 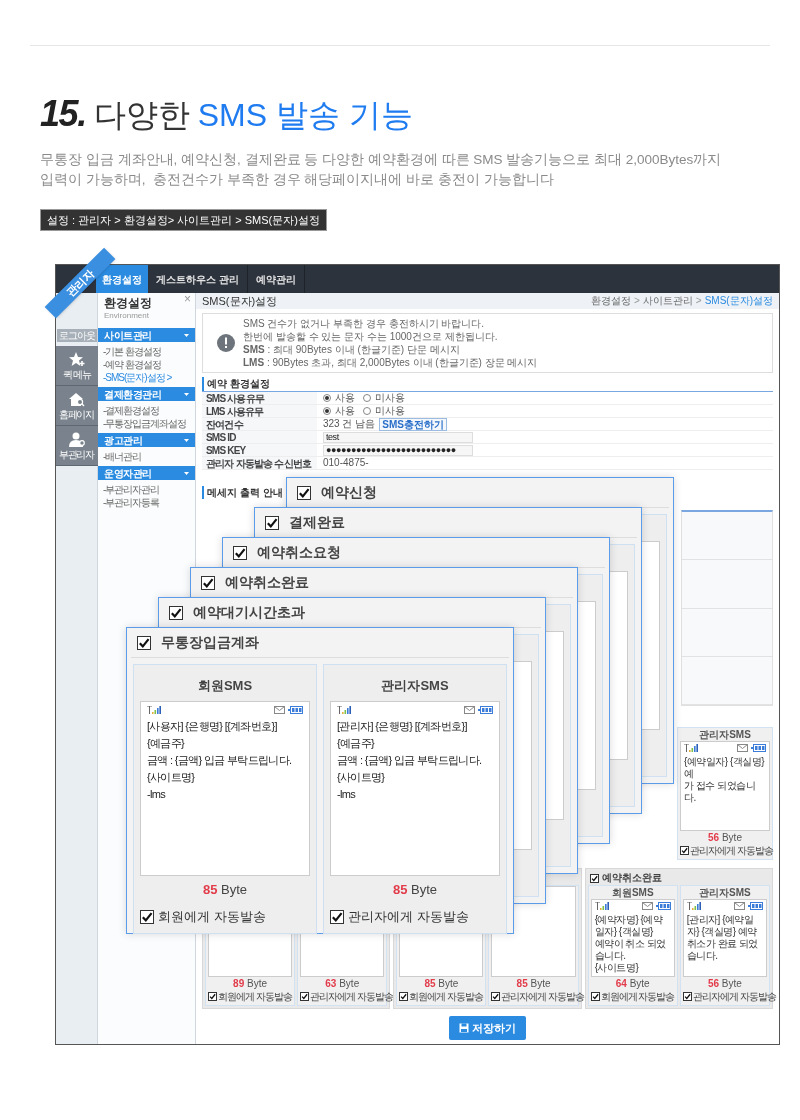 I want to click on sidebar-link: -부관리자관리, so click(x=146, y=489).